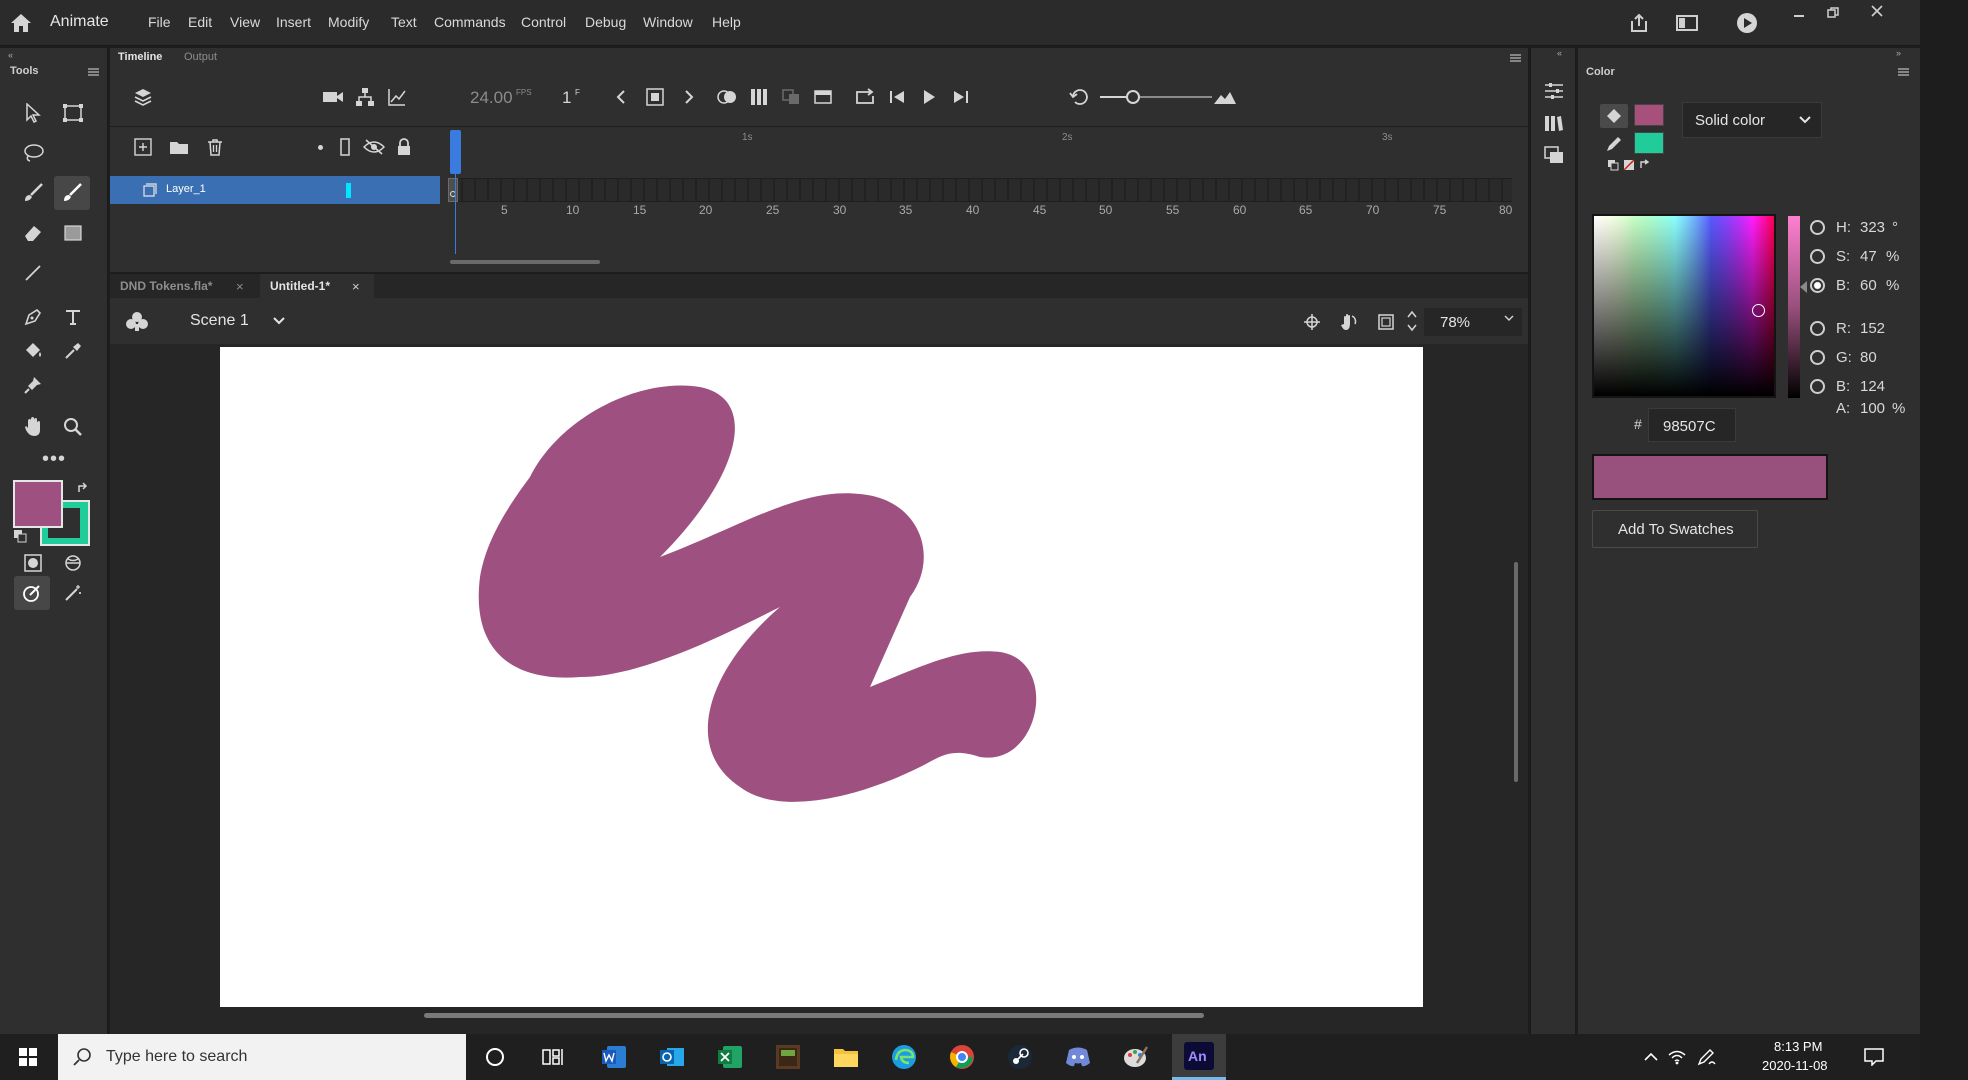 This screenshot has width=1968, height=1080. Describe the element at coordinates (1803, 287) in the screenshot. I see `brightness-slider-handle` at that location.